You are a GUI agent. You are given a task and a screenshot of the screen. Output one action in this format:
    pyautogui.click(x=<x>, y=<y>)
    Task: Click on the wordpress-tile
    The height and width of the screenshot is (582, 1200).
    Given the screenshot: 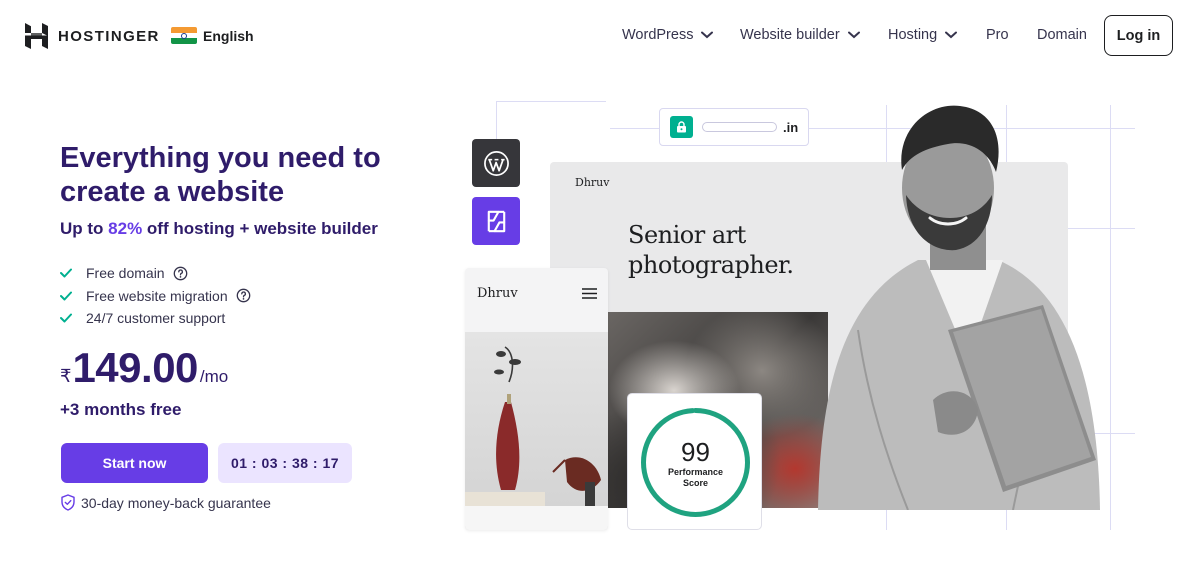 What is the action you would take?
    pyautogui.click(x=496, y=163)
    